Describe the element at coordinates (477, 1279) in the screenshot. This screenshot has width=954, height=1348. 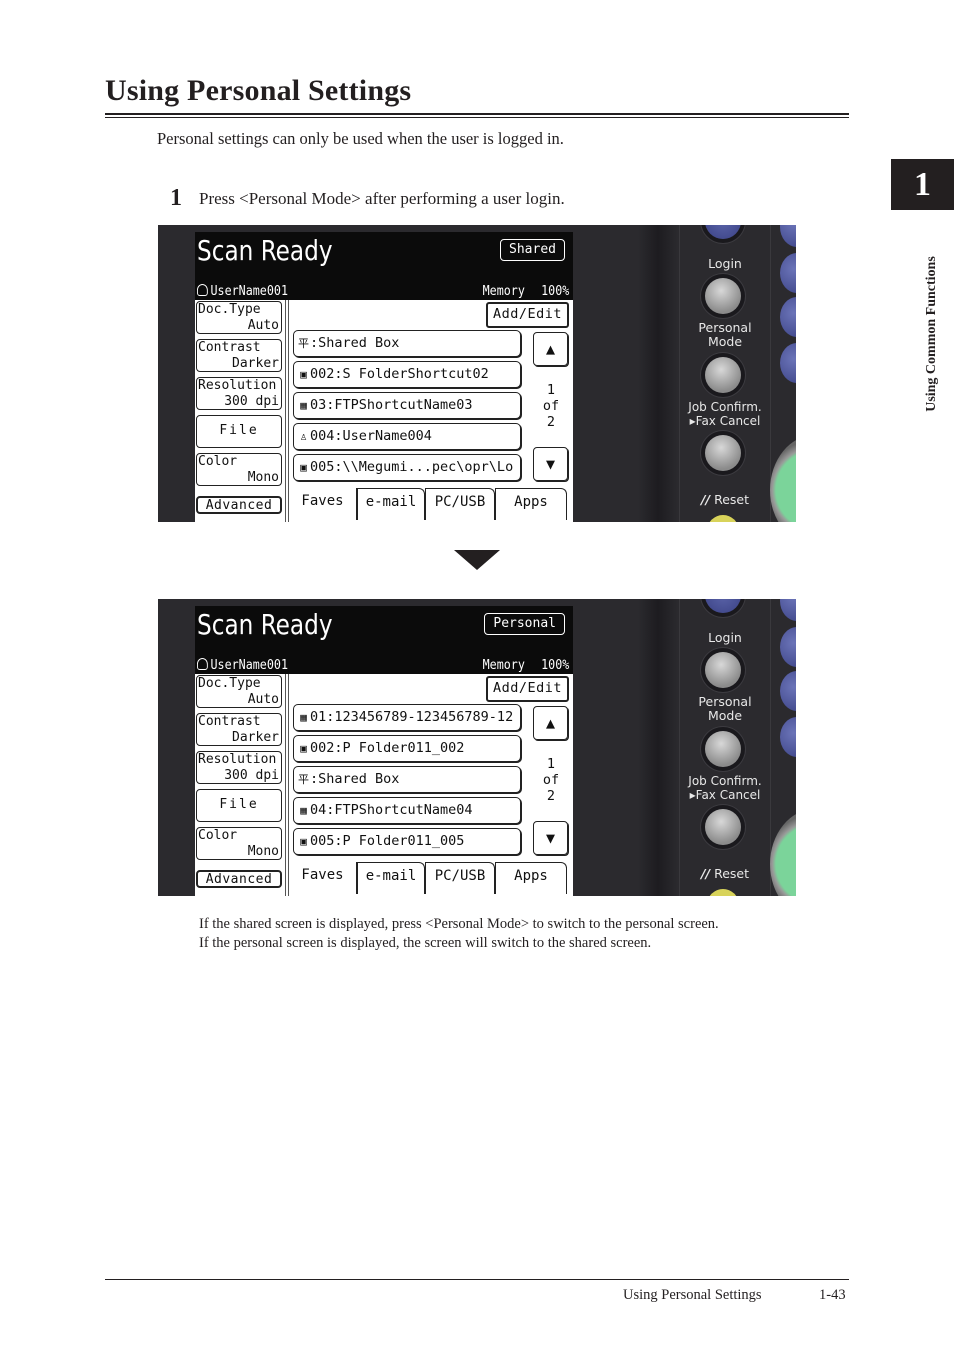
I see `footer-rule` at that location.